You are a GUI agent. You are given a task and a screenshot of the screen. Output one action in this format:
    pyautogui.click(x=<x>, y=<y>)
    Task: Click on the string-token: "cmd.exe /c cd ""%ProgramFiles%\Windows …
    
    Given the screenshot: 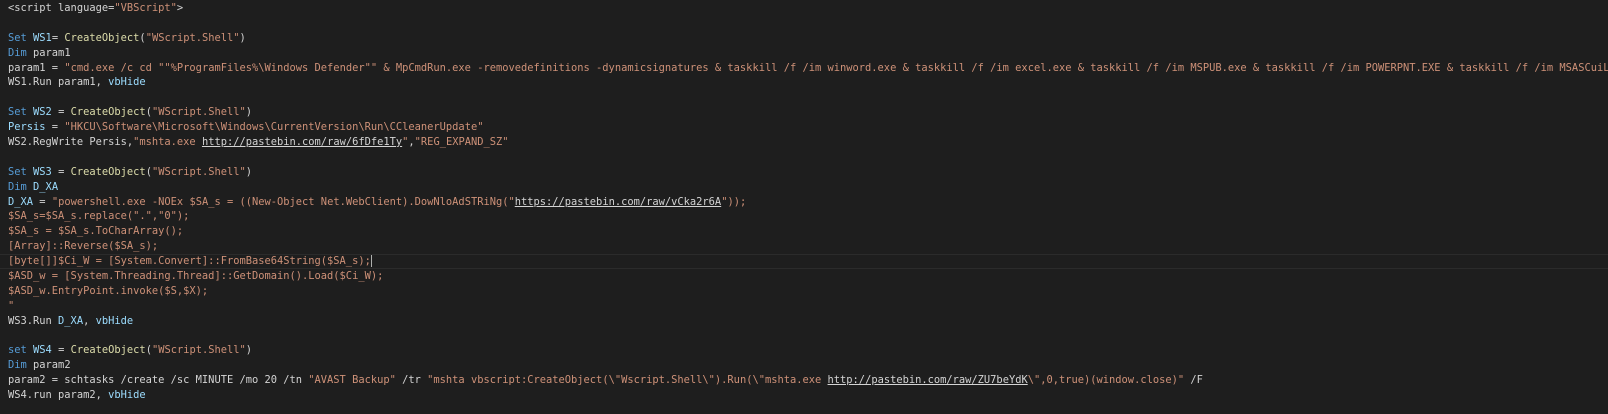 What is the action you would take?
    pyautogui.click(x=836, y=67)
    